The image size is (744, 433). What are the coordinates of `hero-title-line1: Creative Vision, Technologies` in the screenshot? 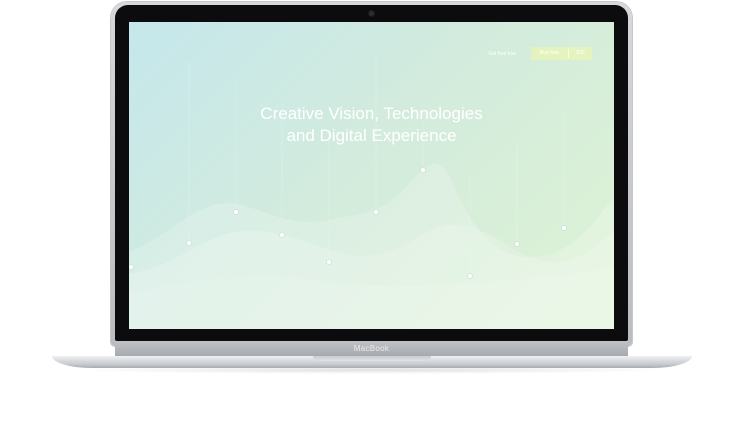 It's located at (371, 113).